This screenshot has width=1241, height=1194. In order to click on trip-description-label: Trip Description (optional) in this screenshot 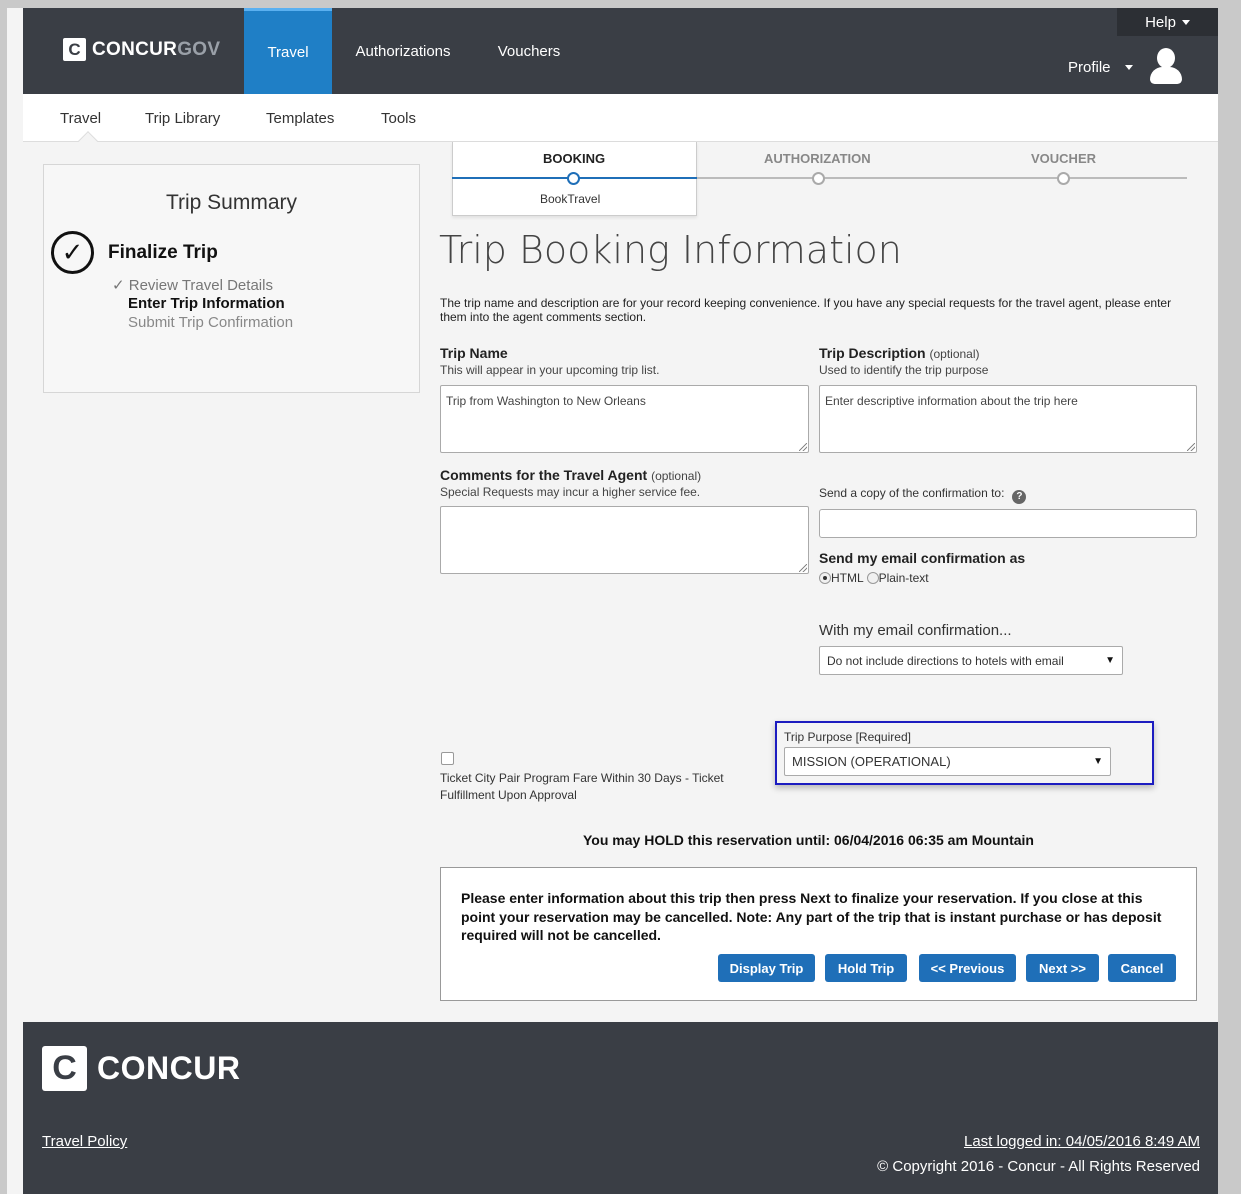, I will do `click(899, 353)`.